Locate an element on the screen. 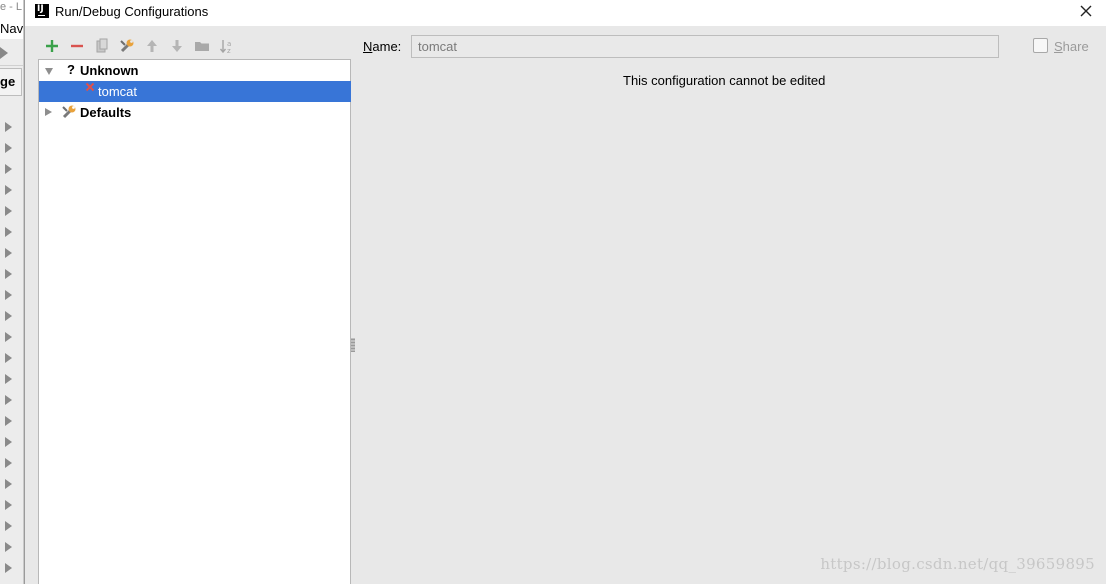  create-folder-button is located at coordinates (201, 46).